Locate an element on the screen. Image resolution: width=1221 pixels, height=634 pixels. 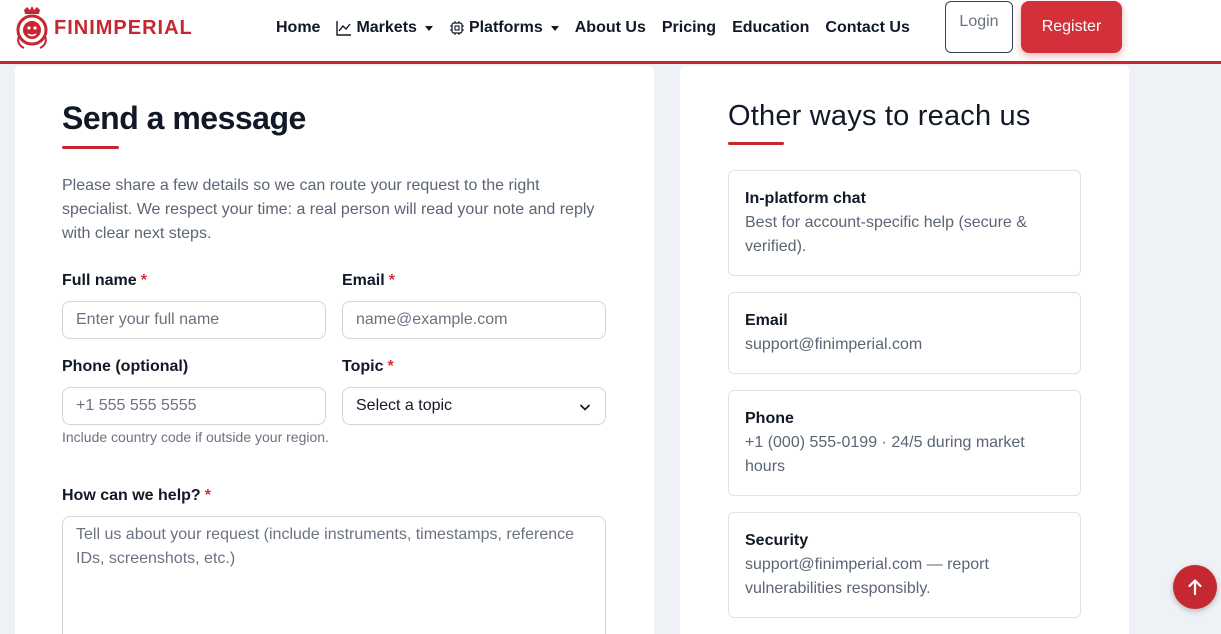
nav-about-label: About Us is located at coordinates (610, 27).